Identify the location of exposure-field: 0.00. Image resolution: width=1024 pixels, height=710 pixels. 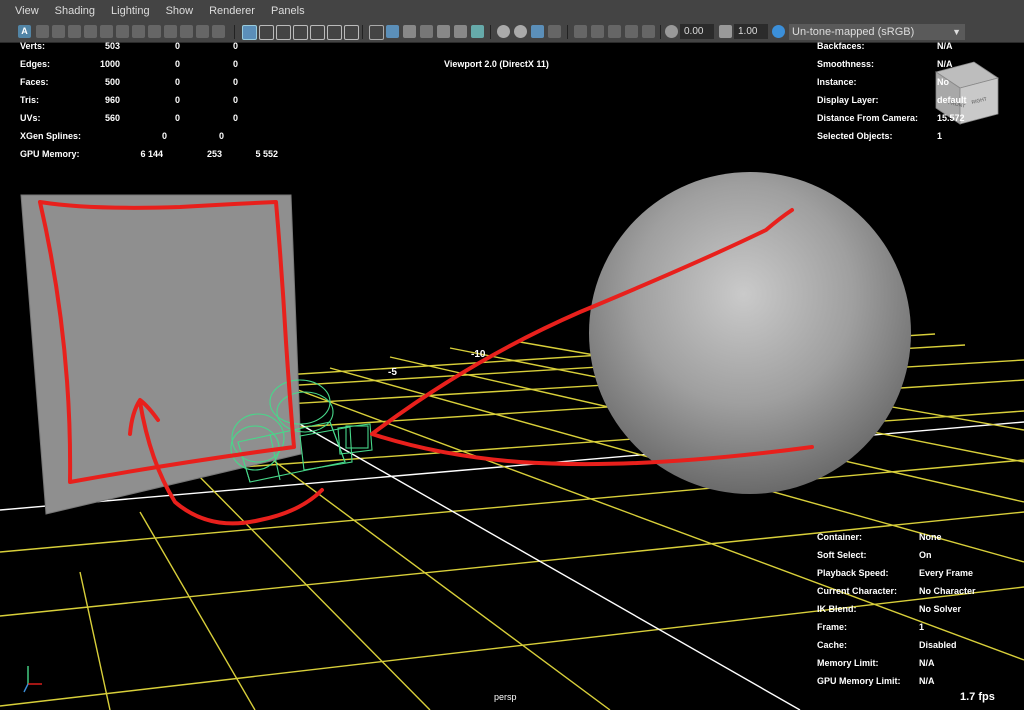
(697, 31).